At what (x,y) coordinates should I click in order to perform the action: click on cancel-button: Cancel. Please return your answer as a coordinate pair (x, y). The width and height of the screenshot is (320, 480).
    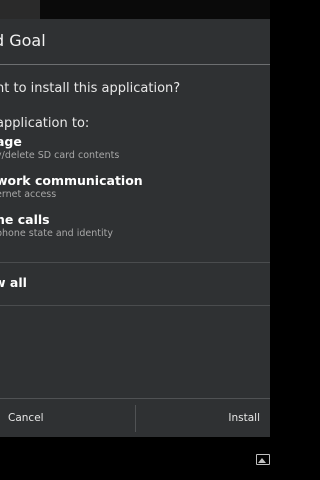
    Looking at the image, I should click on (67, 418).